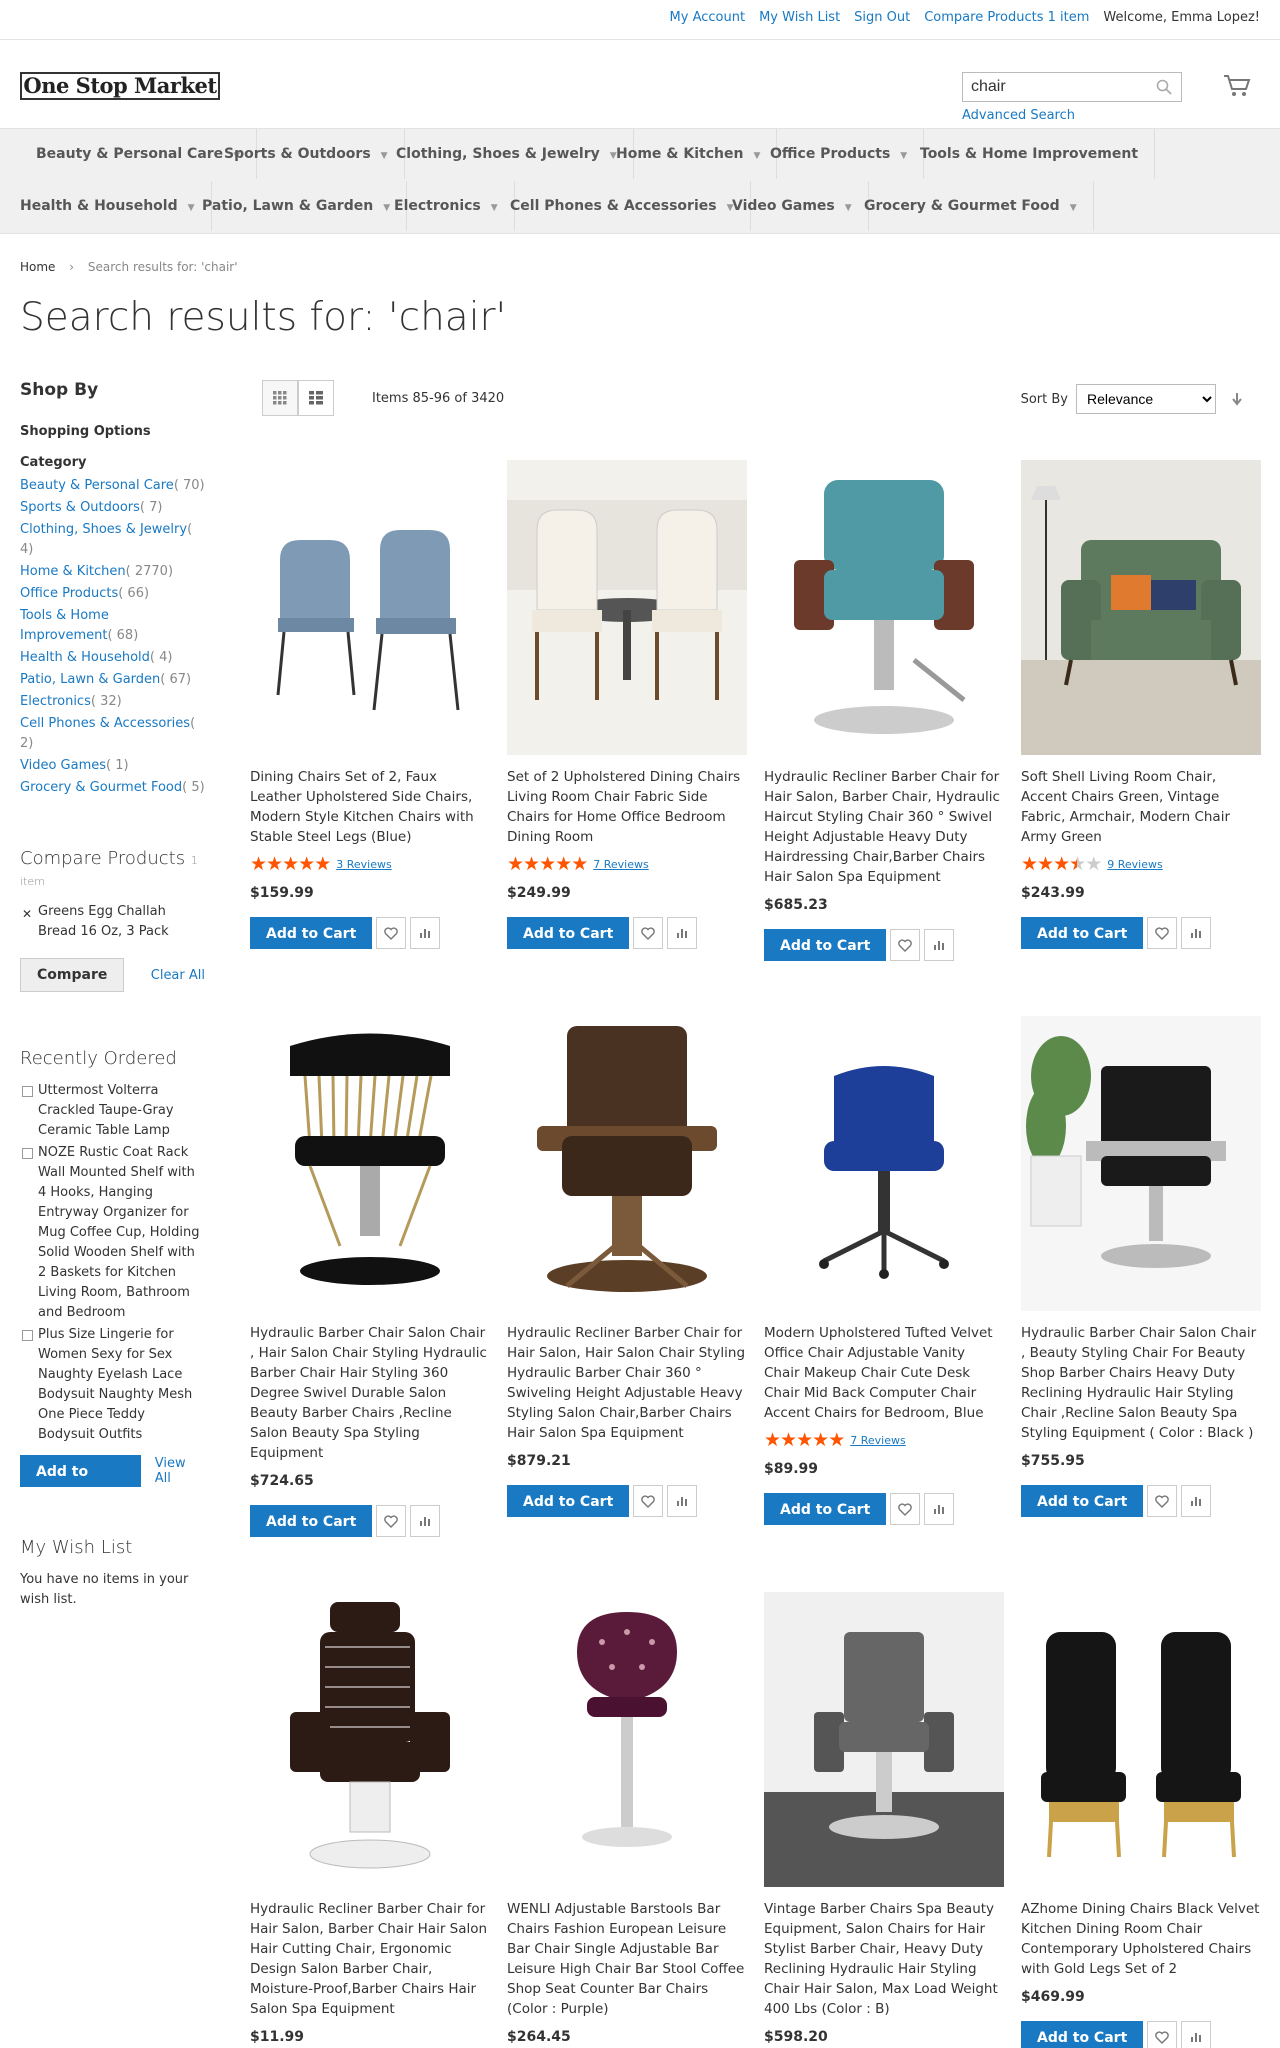 This screenshot has width=1280, height=2048. I want to click on compare-products-link: Compare Products 1 item, so click(1006, 17).